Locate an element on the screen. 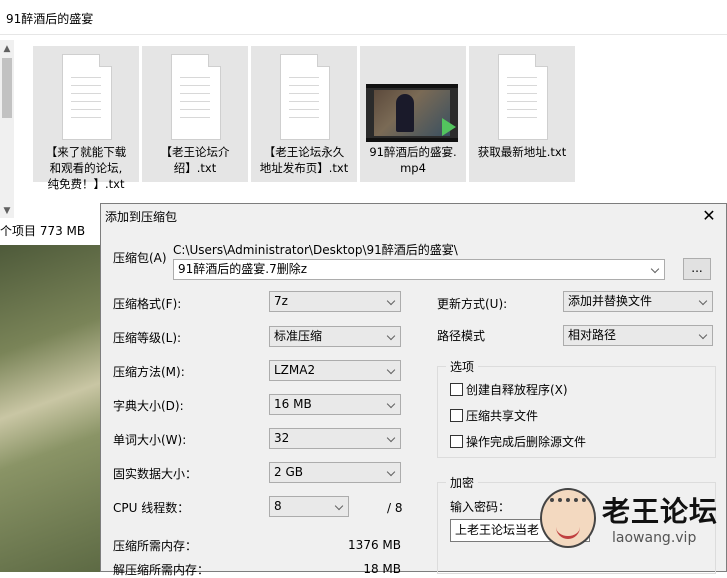 Image resolution: width=727 pixels, height=578 pixels. threads-label: CPU 线程数： is located at coordinates (151, 508).